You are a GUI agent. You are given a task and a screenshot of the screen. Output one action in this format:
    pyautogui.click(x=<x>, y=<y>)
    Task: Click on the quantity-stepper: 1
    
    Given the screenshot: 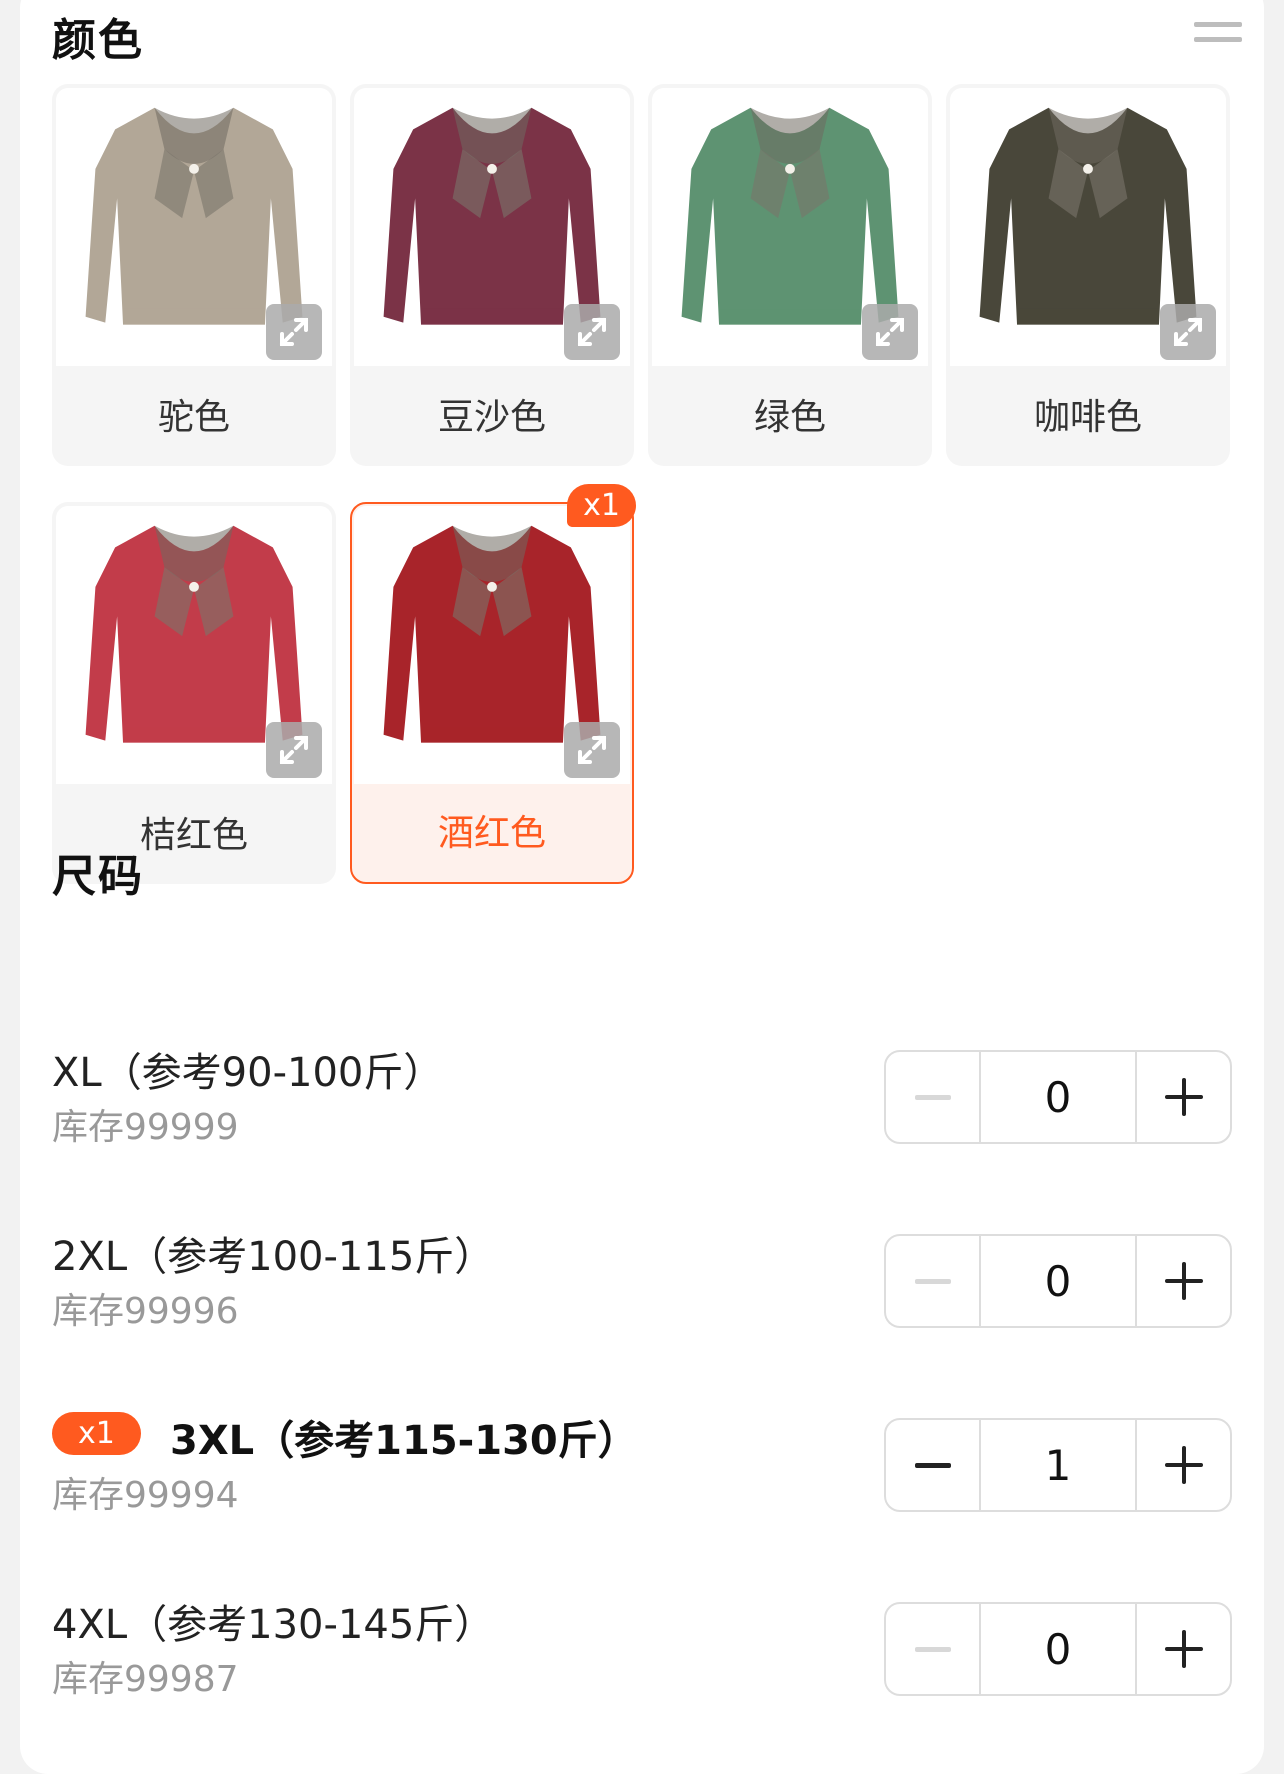 What is the action you would take?
    pyautogui.click(x=1058, y=1465)
    